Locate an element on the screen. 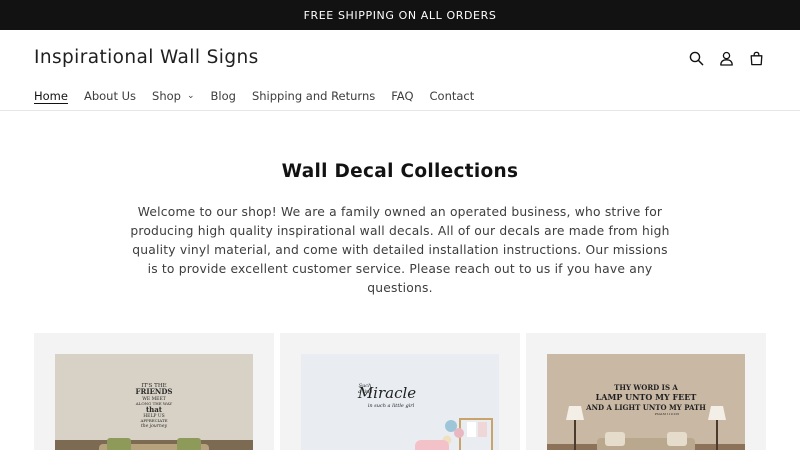  nav-item-faq: FAQ is located at coordinates (402, 96).